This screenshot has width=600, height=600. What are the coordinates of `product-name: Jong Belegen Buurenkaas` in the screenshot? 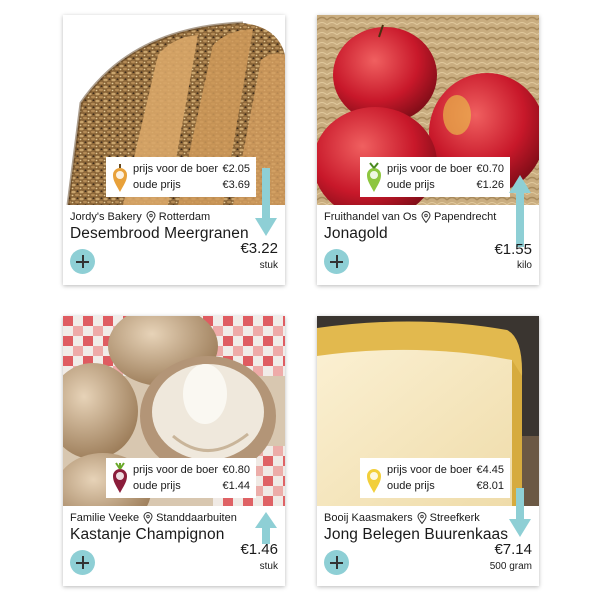 It's located at (416, 535).